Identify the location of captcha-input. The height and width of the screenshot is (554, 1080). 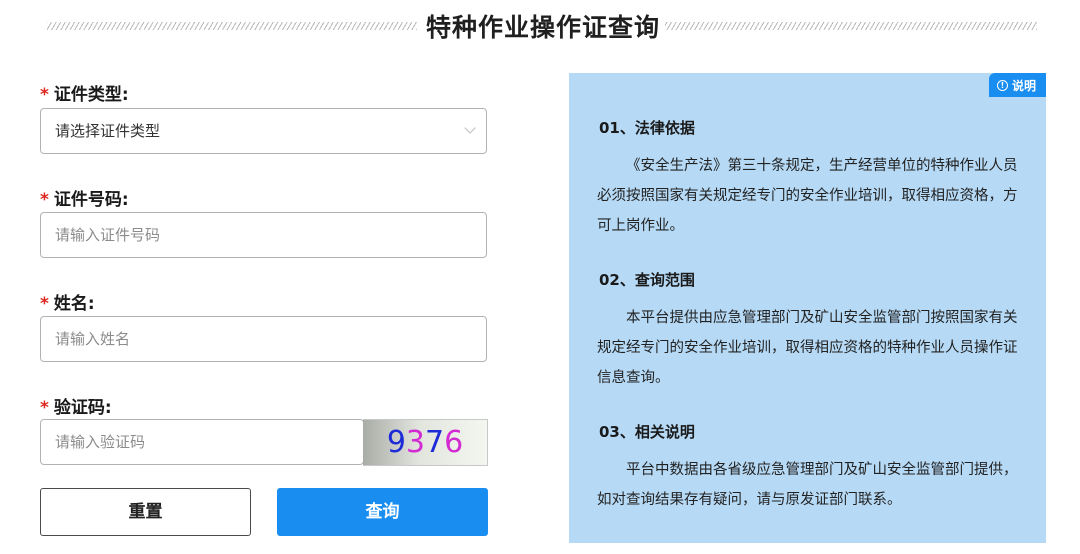
(202, 442).